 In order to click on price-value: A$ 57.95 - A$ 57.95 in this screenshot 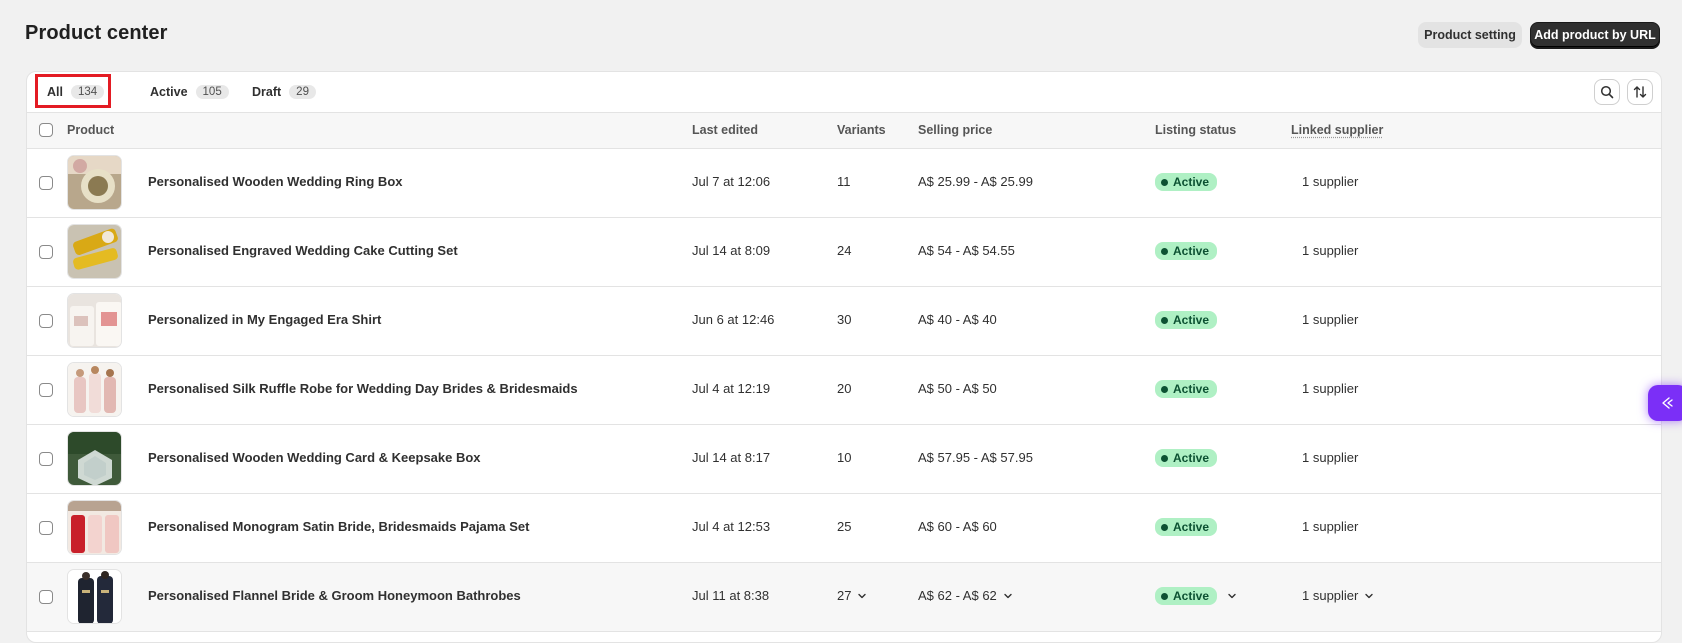, I will do `click(975, 457)`.